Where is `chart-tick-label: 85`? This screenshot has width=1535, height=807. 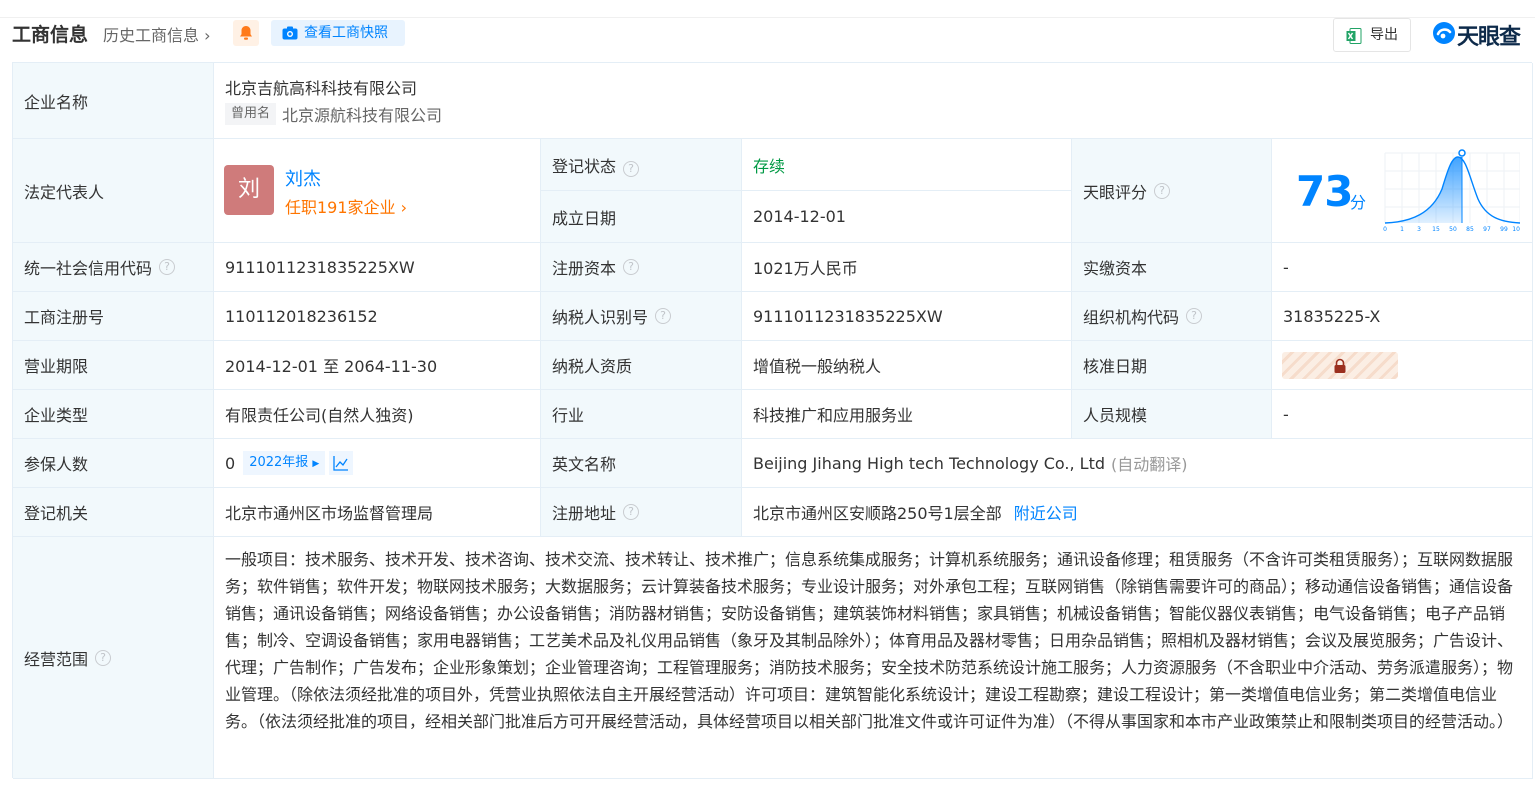
chart-tick-label: 85 is located at coordinates (1470, 229).